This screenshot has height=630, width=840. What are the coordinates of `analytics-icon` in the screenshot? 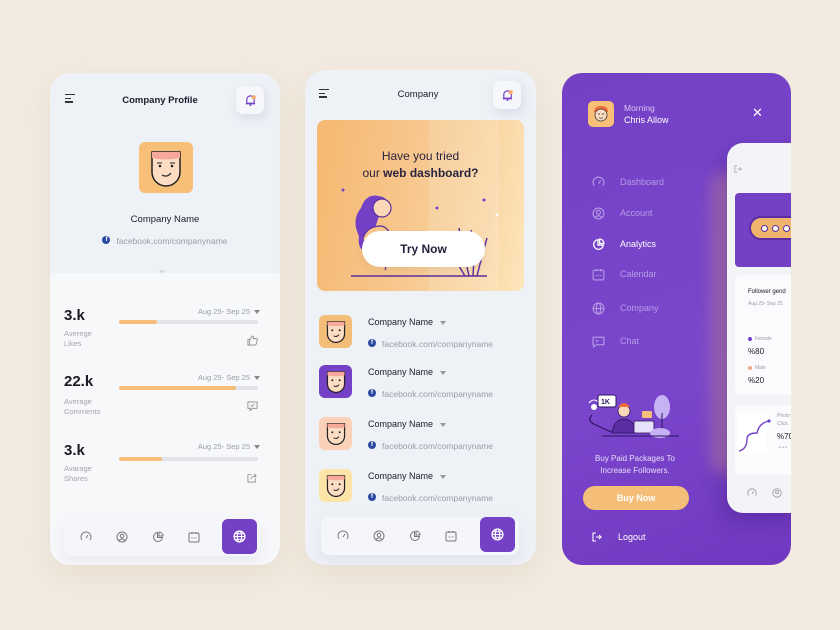 It's located at (415, 535).